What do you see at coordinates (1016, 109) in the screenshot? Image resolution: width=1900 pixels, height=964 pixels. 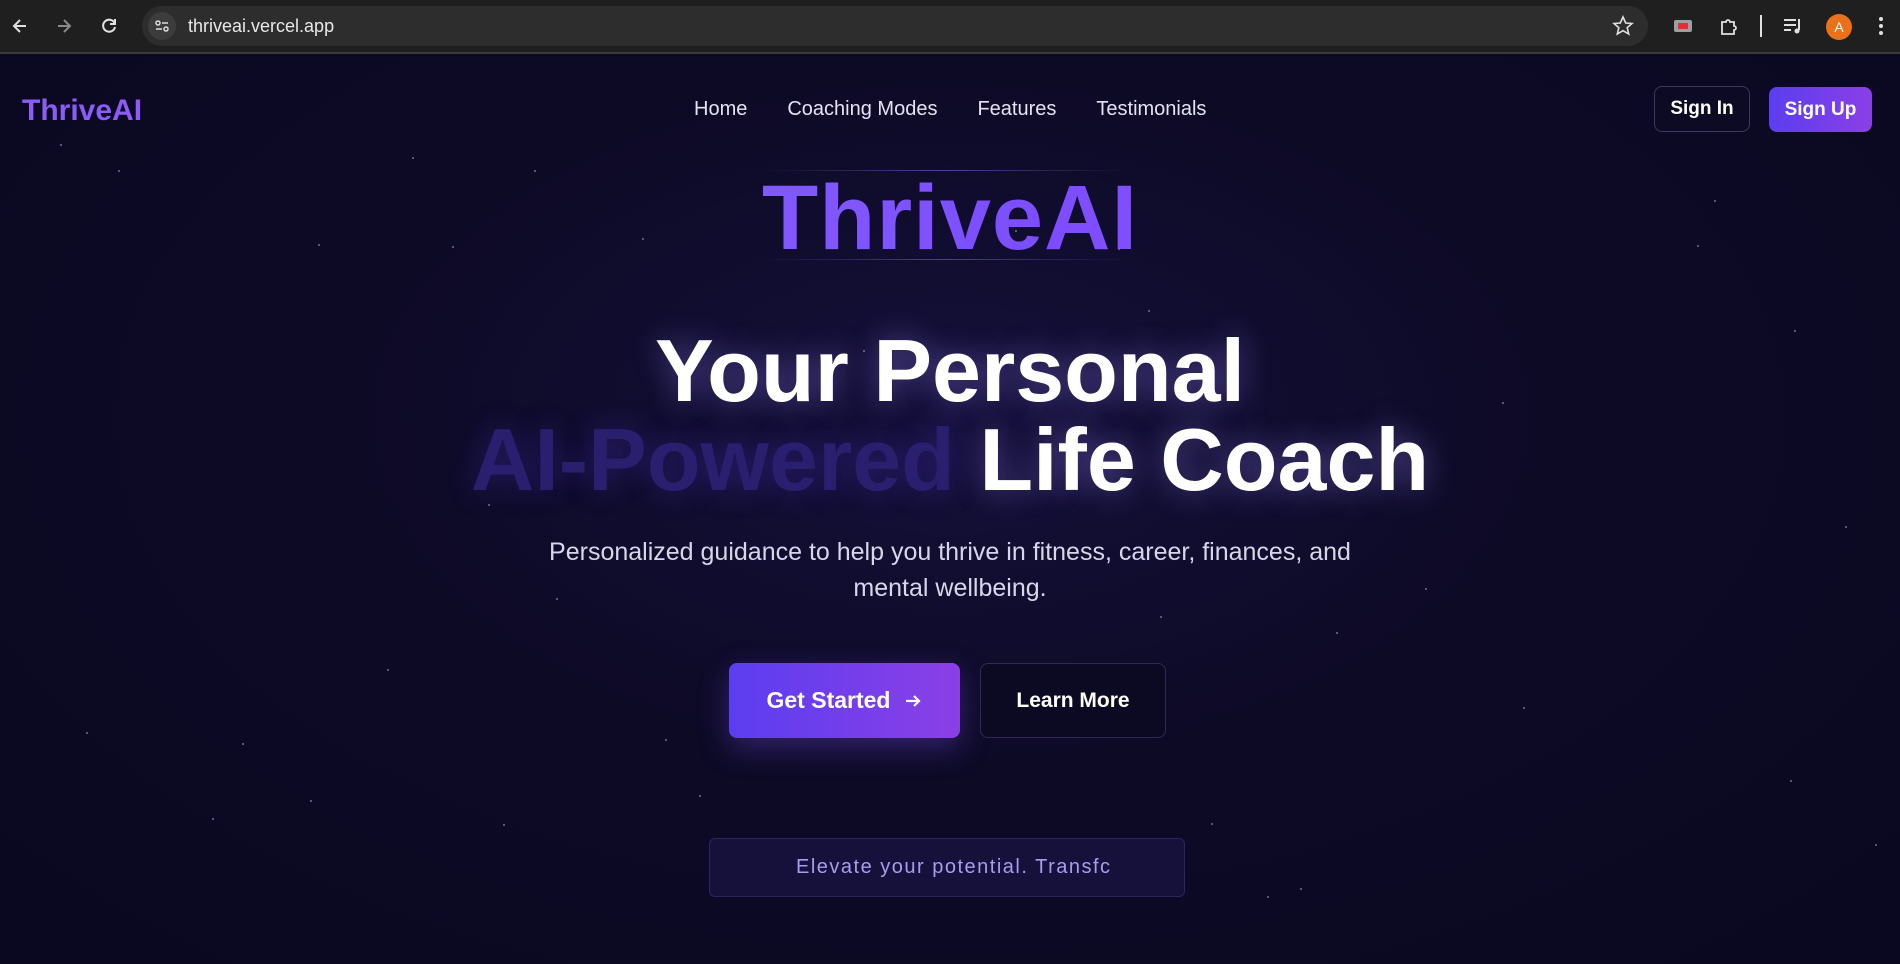 I see `nav-features: Features` at bounding box center [1016, 109].